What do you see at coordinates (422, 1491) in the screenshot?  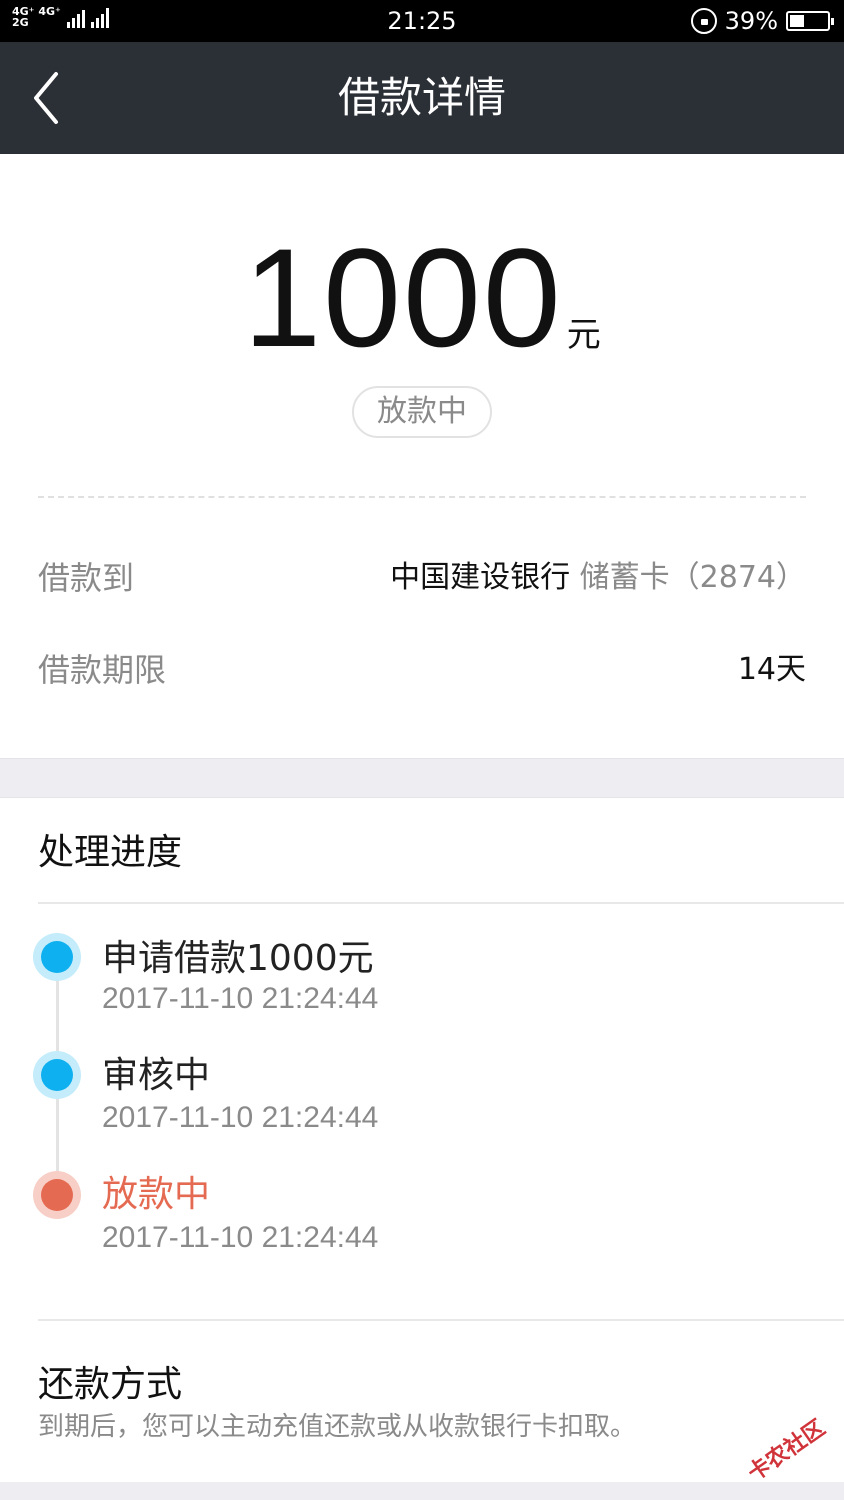 I see `bottom-separator` at bounding box center [422, 1491].